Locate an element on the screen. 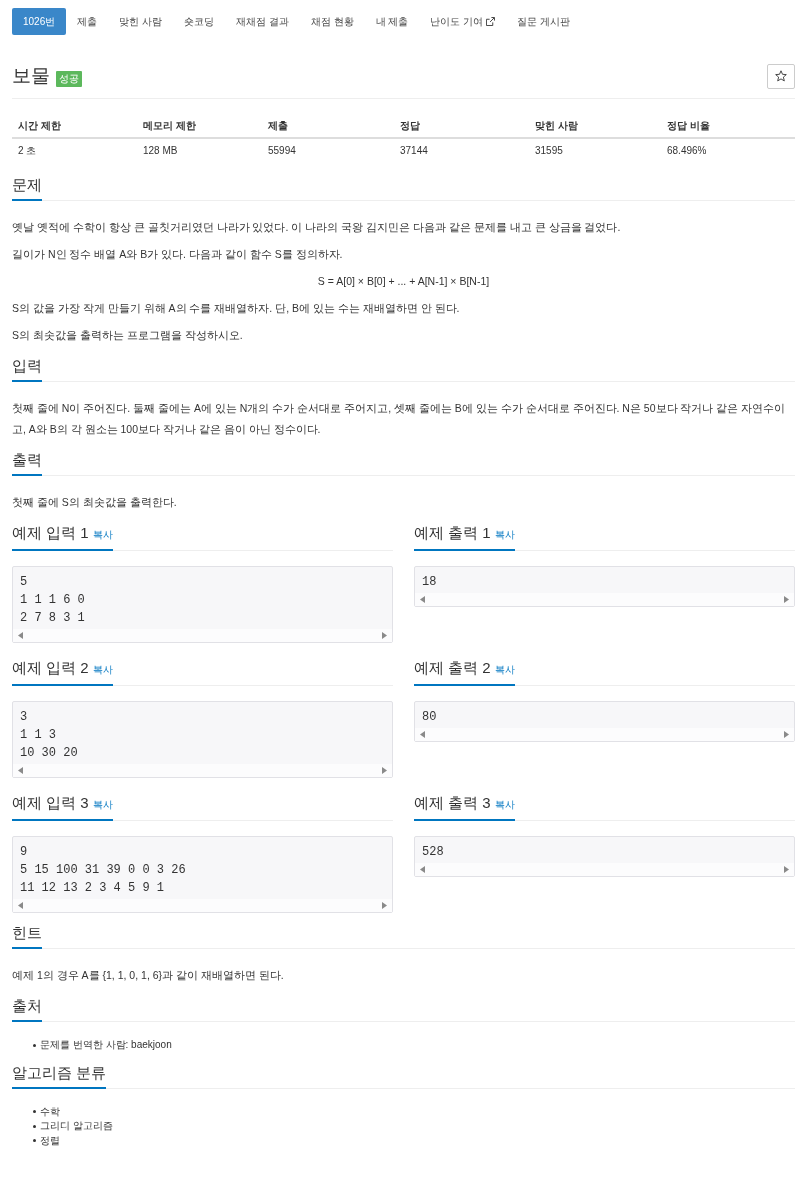 This screenshot has height=1192, width=800. paragraph: 길이가 N인 정수 배열 A와 B가 있다. 다음과 같이 함수 S를 정의하자. is located at coordinates (177, 254).